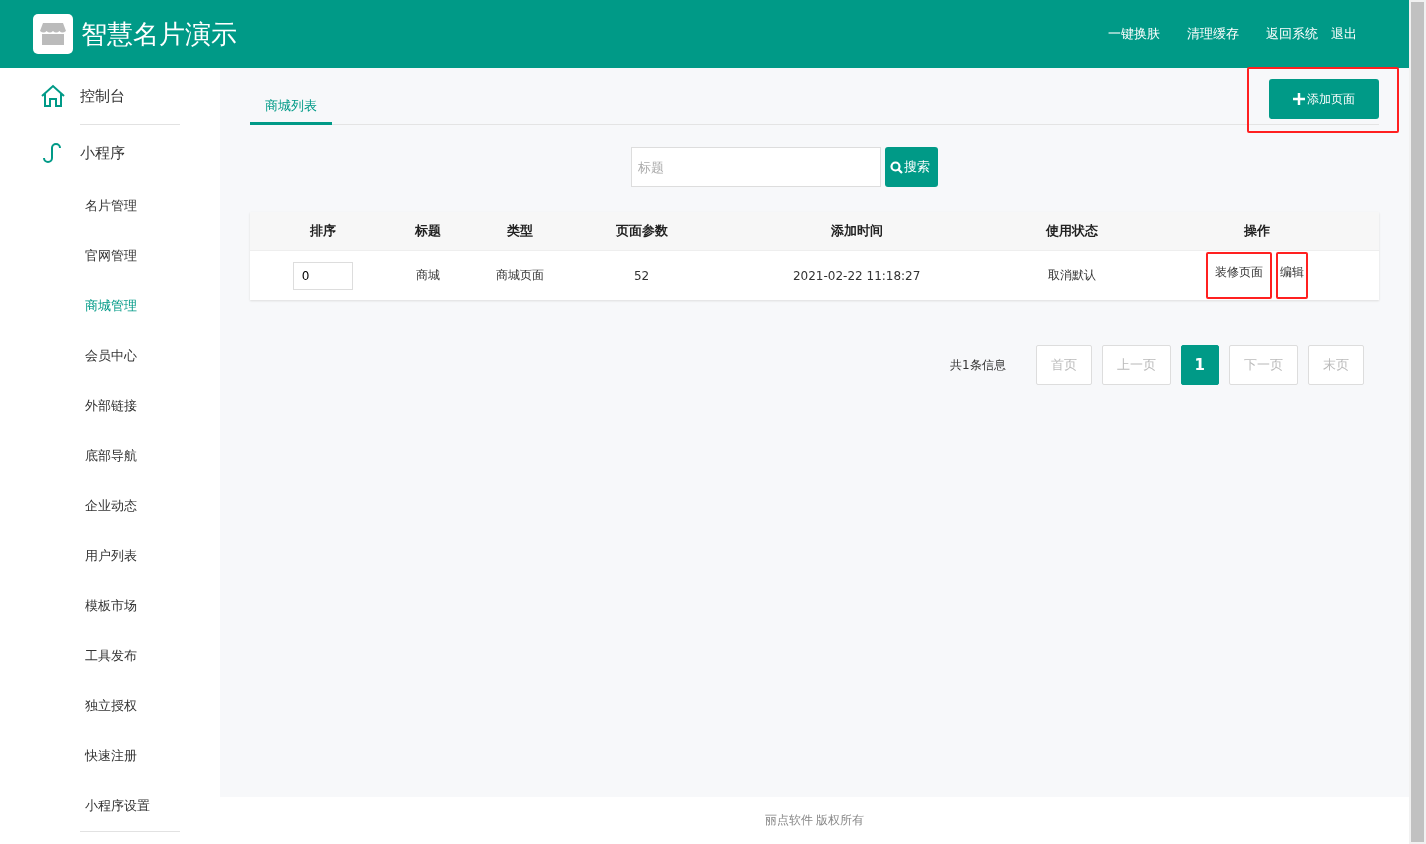 The height and width of the screenshot is (844, 1426). I want to click on add-page-button: 添加页面, so click(1324, 99).